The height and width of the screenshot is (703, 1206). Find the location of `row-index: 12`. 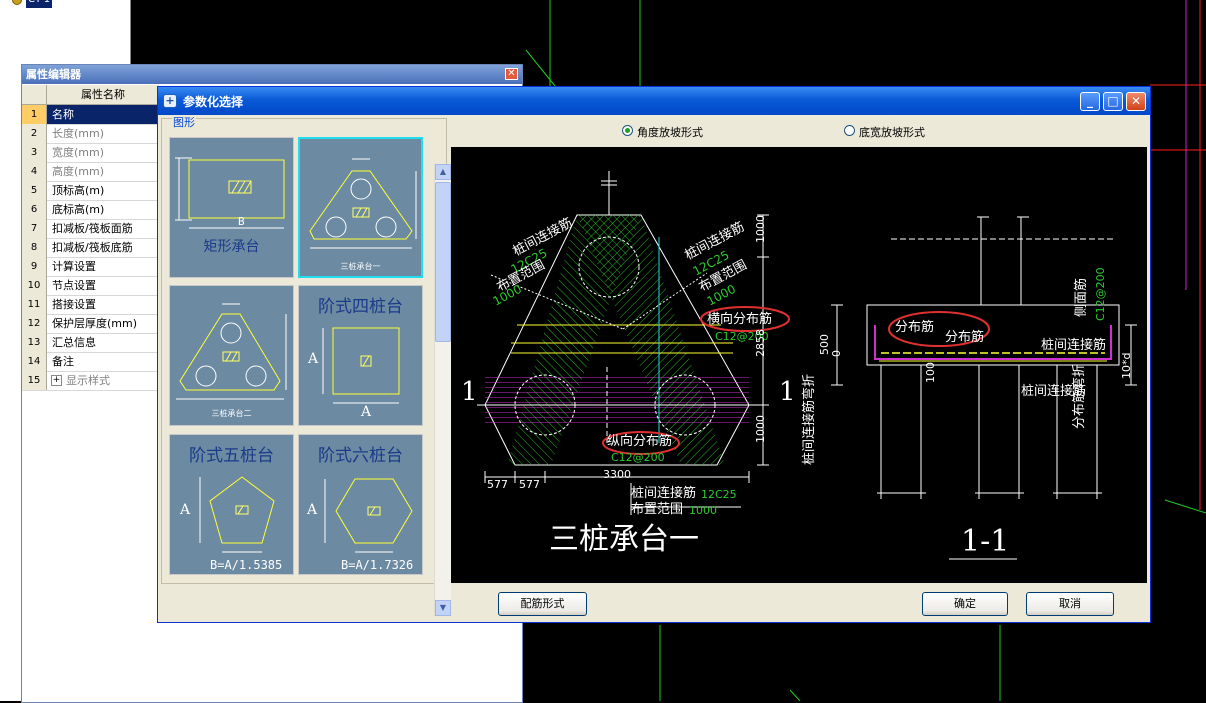

row-index: 12 is located at coordinates (34, 323).